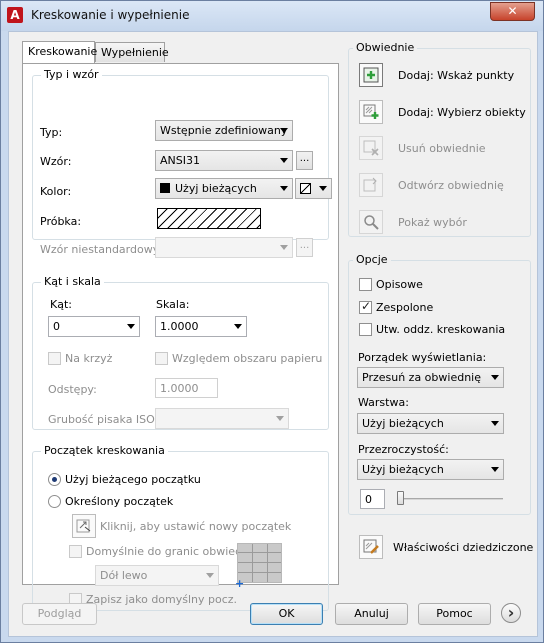 This screenshot has height=643, width=544. I want to click on help-button: Pomoc, so click(454, 614).